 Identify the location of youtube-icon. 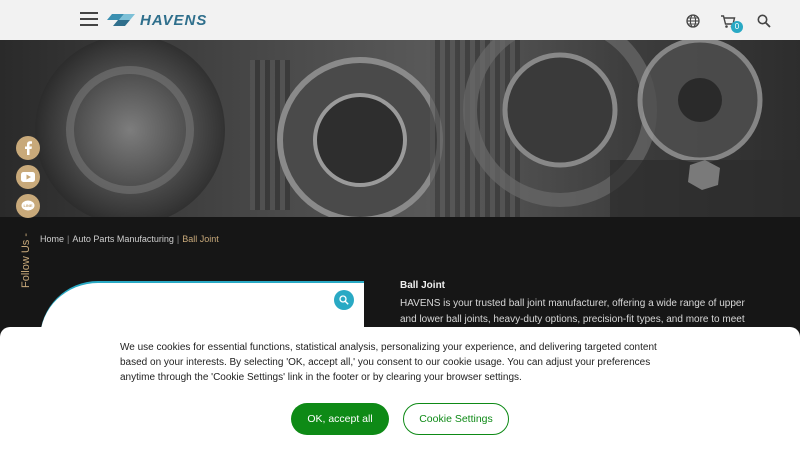
(28, 177).